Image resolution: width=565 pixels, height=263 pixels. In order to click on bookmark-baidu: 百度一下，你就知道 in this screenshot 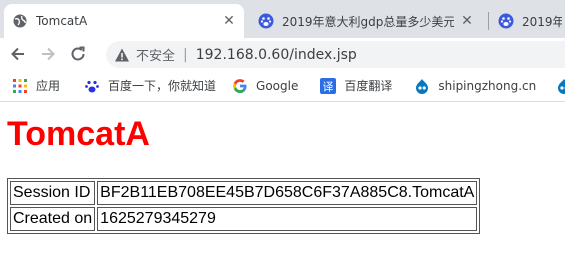, I will do `click(150, 85)`.